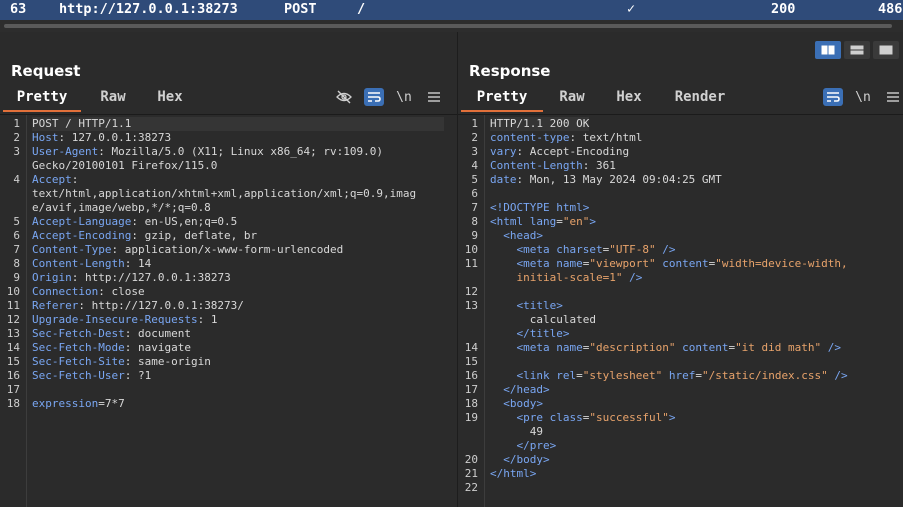  I want to click on request-toolbar: \n, so click(389, 97).